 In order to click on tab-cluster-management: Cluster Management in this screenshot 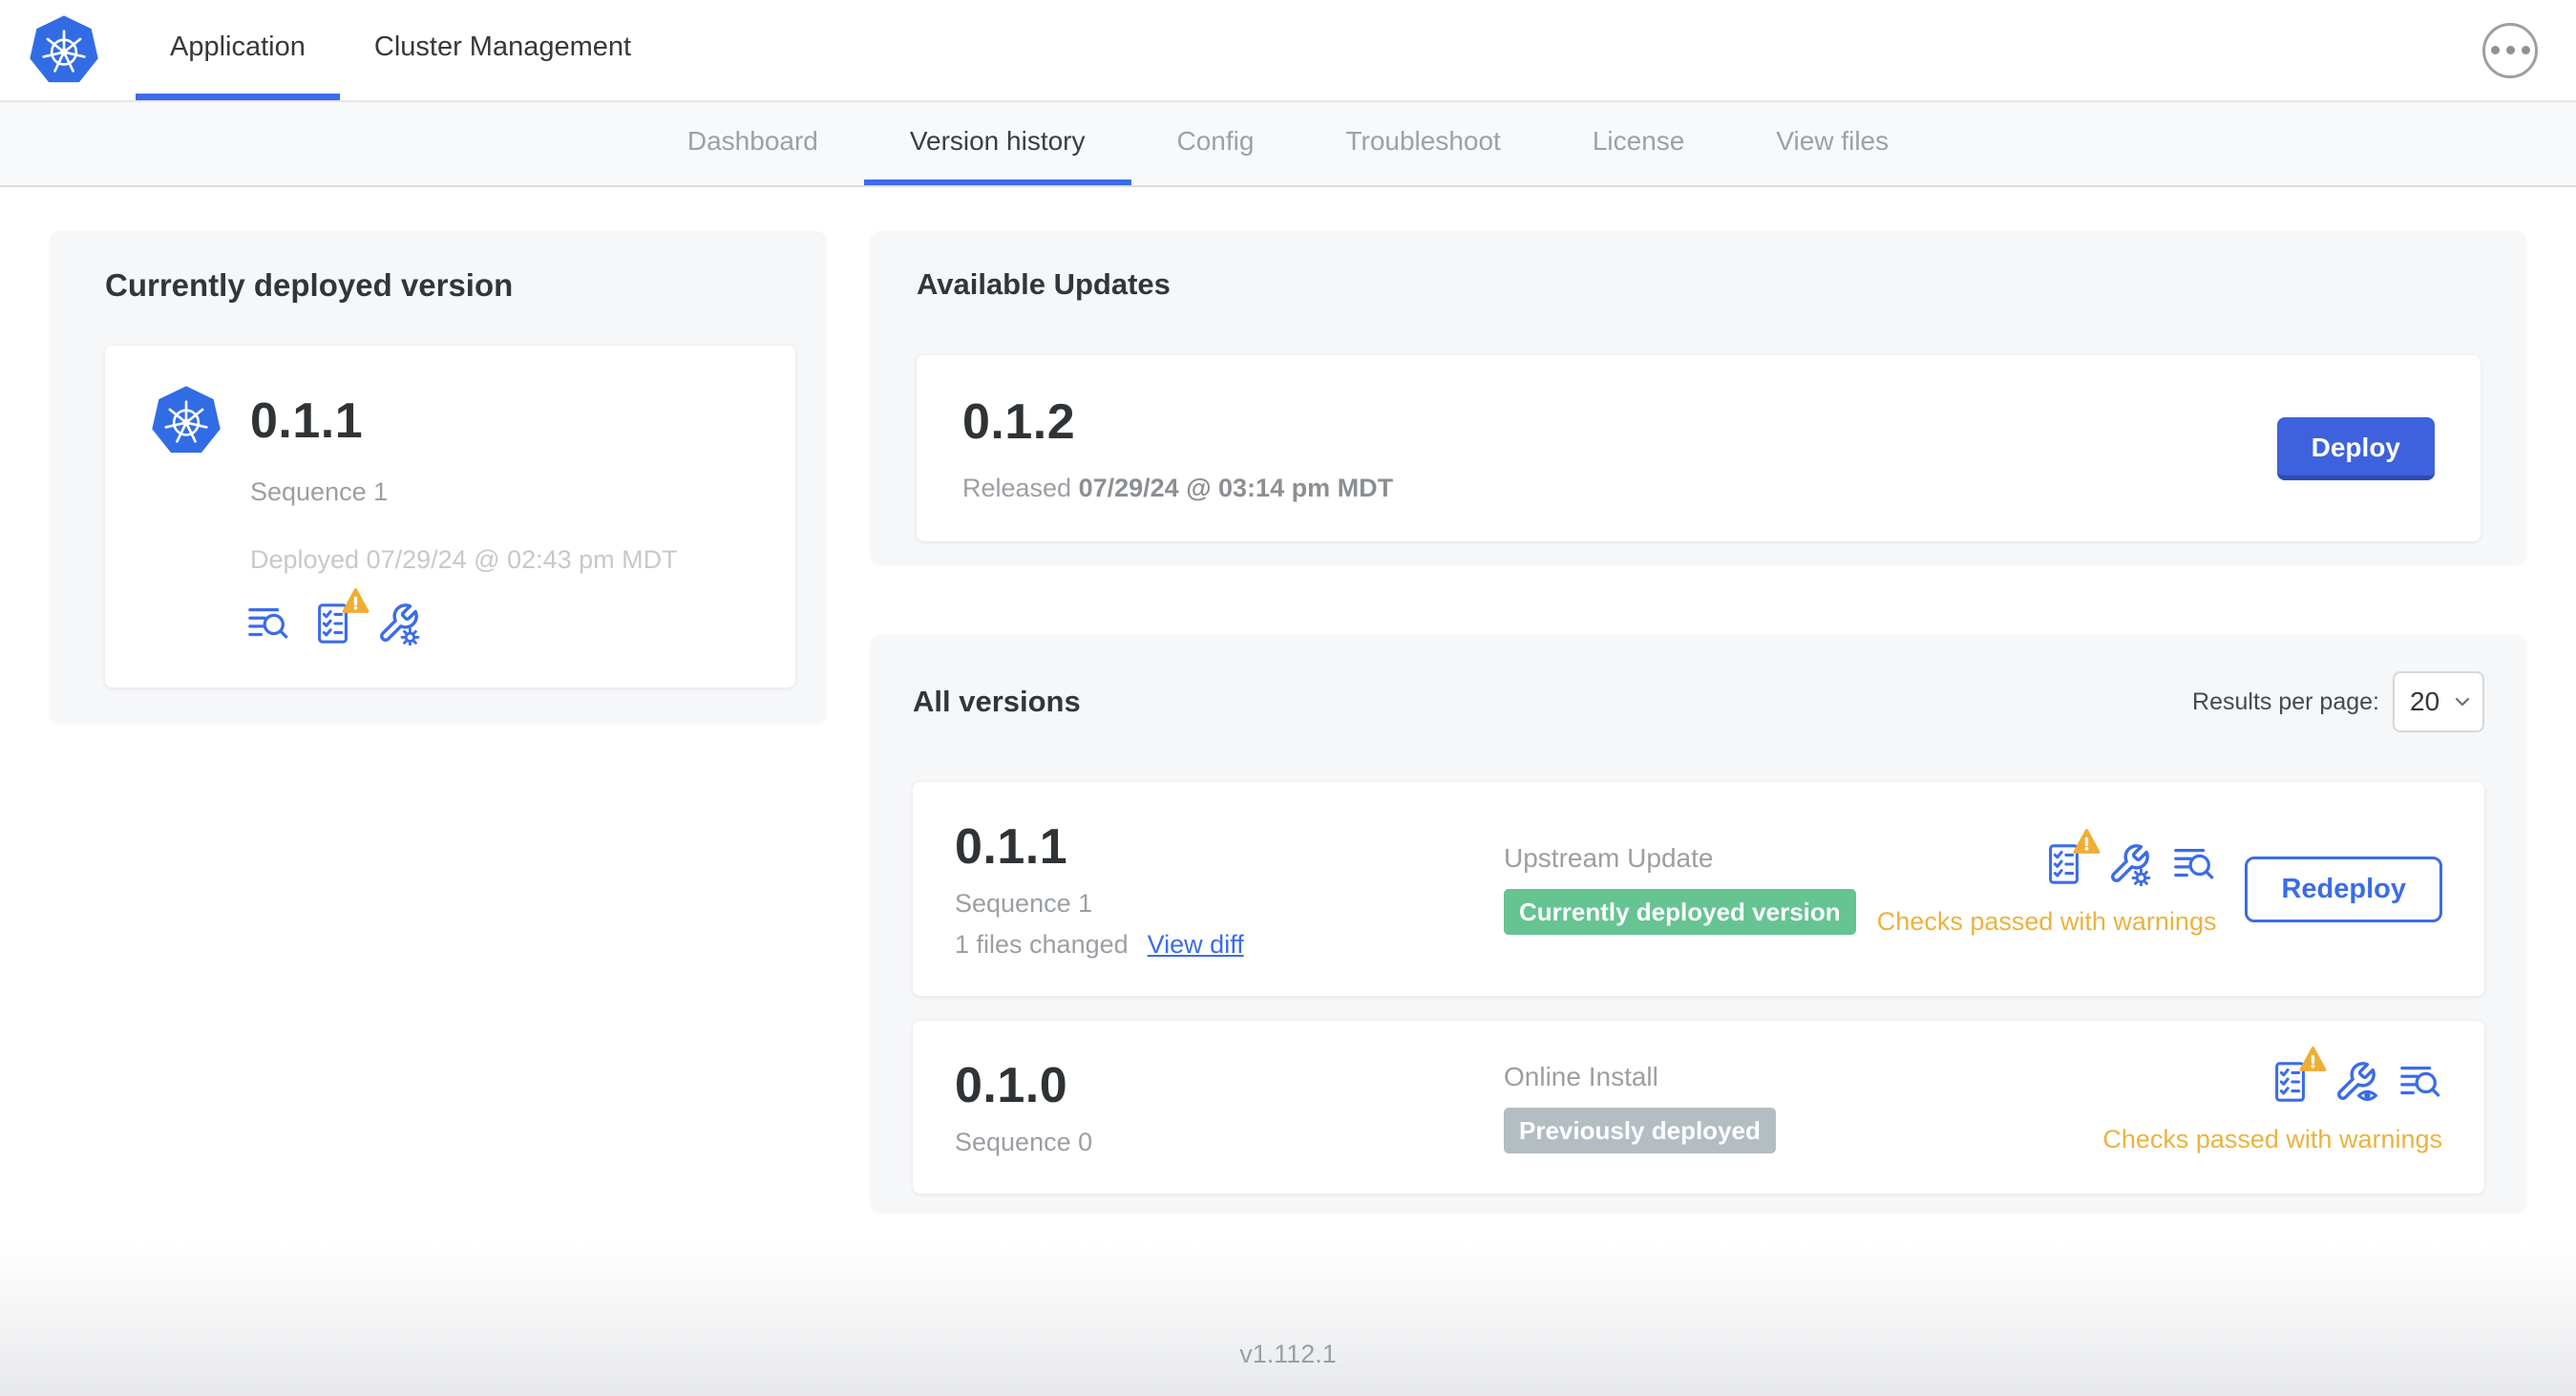, I will do `click(502, 50)`.